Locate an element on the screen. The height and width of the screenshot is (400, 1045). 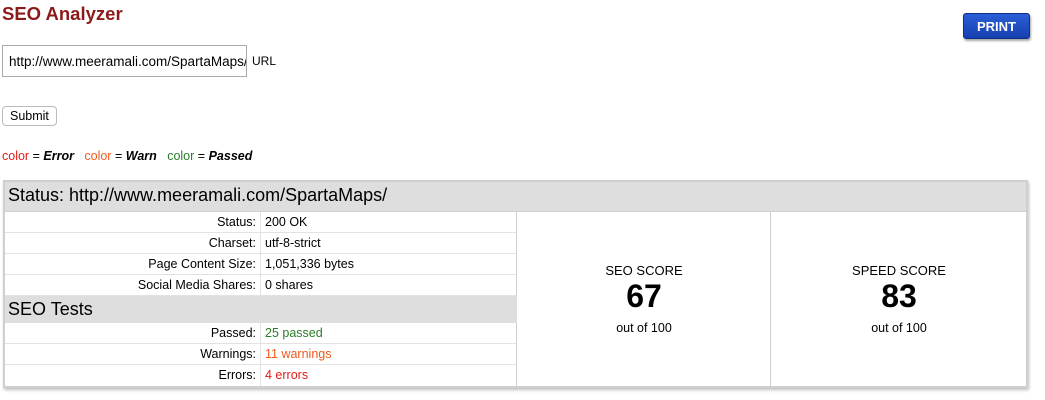
status-row-label: Status: is located at coordinates (133, 222).